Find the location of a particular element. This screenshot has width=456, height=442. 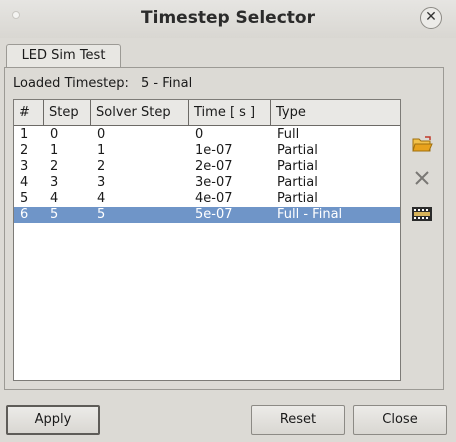

cell-solver-step: 5 is located at coordinates (101, 214).